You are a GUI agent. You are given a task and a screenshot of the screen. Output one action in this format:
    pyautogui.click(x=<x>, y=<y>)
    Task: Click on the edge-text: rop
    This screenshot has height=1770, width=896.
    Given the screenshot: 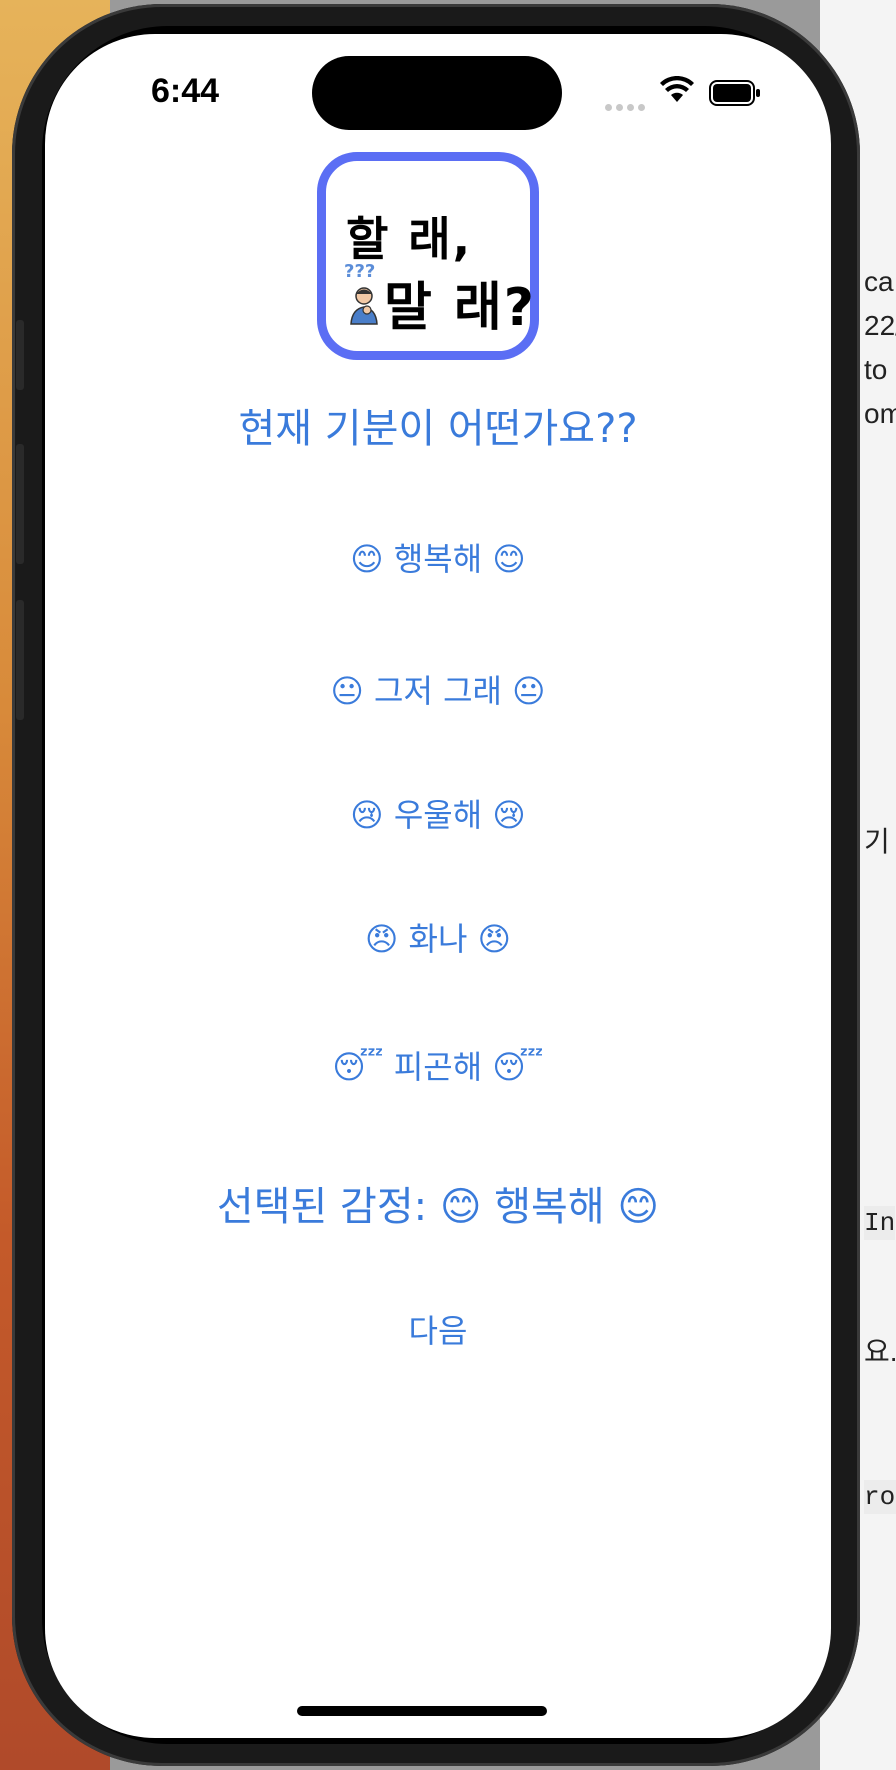 What is the action you would take?
    pyautogui.click(x=880, y=1497)
    